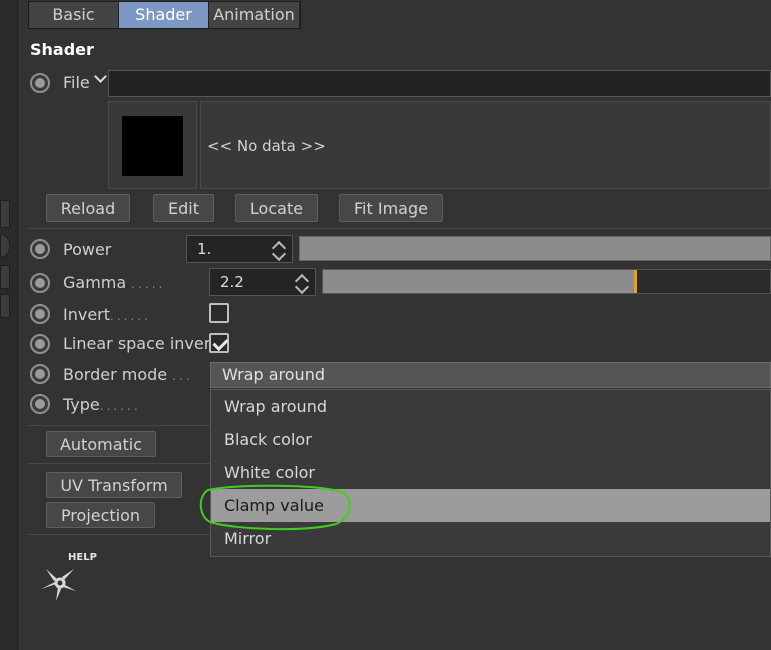 This screenshot has width=771, height=650. I want to click on preview-thumbnail, so click(152, 146).